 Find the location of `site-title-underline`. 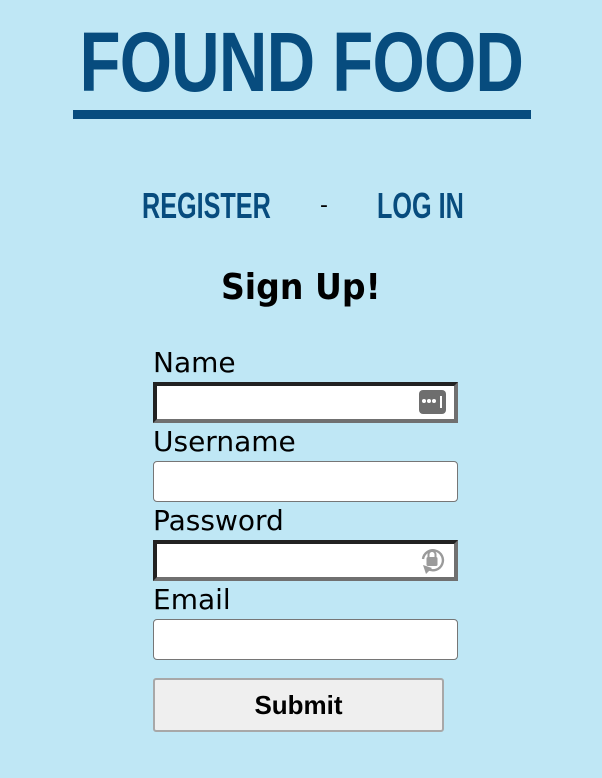

site-title-underline is located at coordinates (302, 114).